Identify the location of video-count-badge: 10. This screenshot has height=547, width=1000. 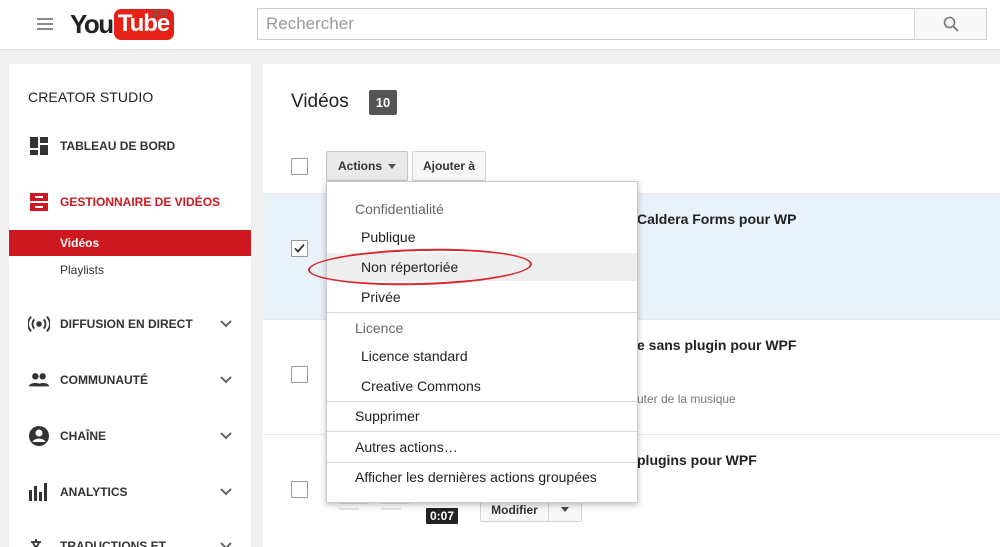
(383, 102).